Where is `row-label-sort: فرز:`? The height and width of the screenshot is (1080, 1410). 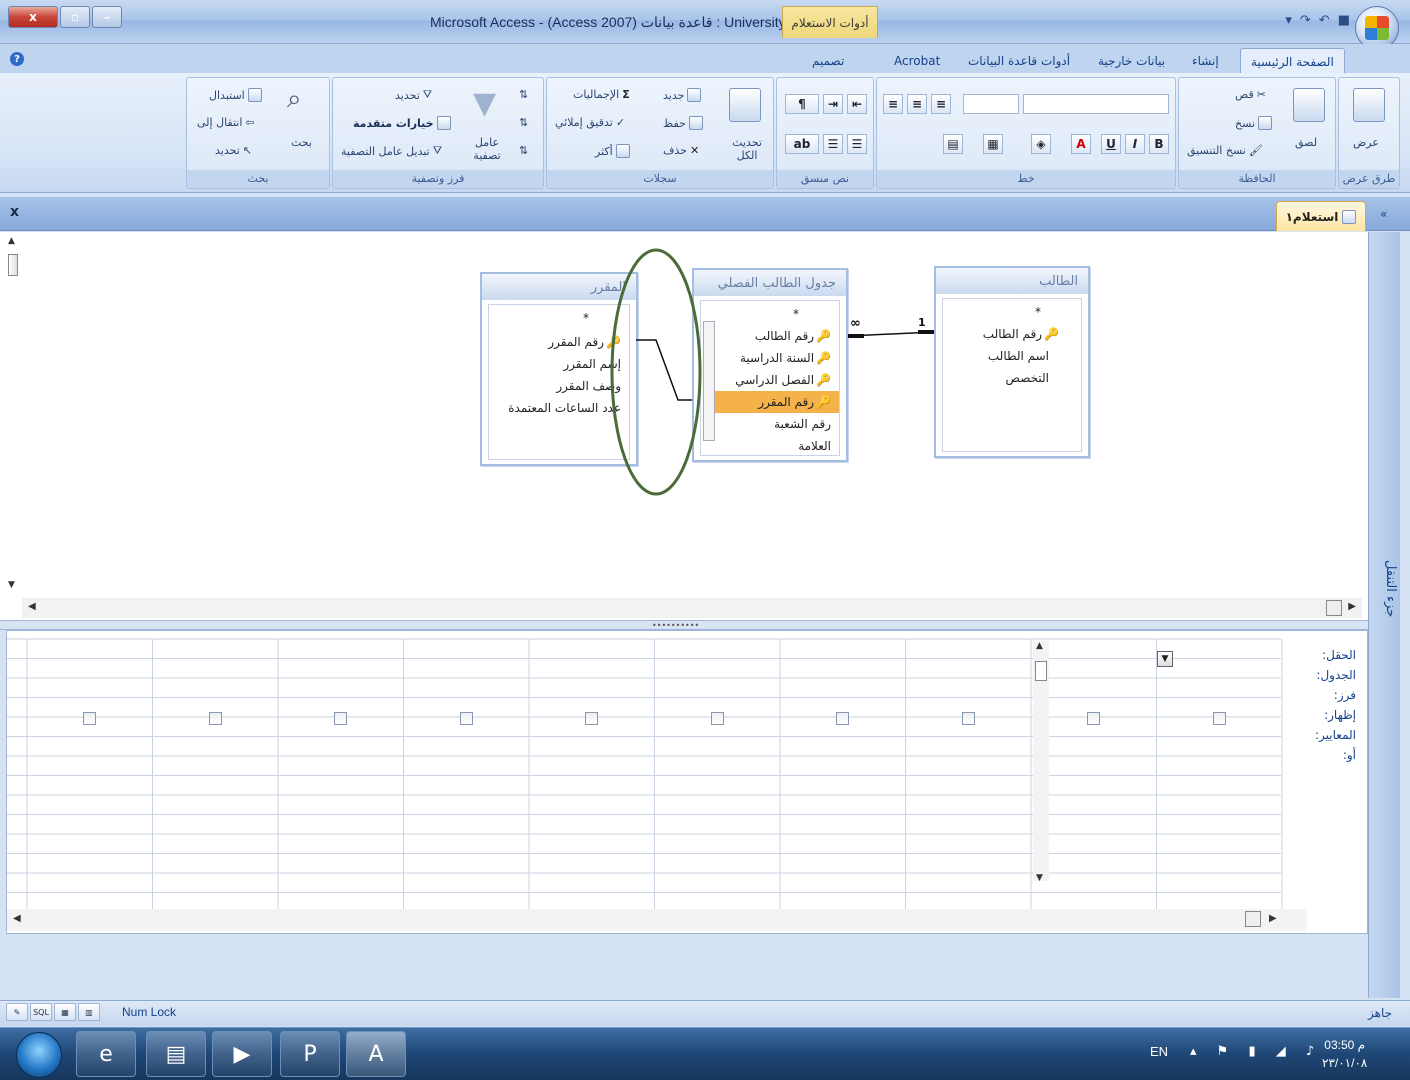
row-label-sort: فرز: is located at coordinates (1344, 695).